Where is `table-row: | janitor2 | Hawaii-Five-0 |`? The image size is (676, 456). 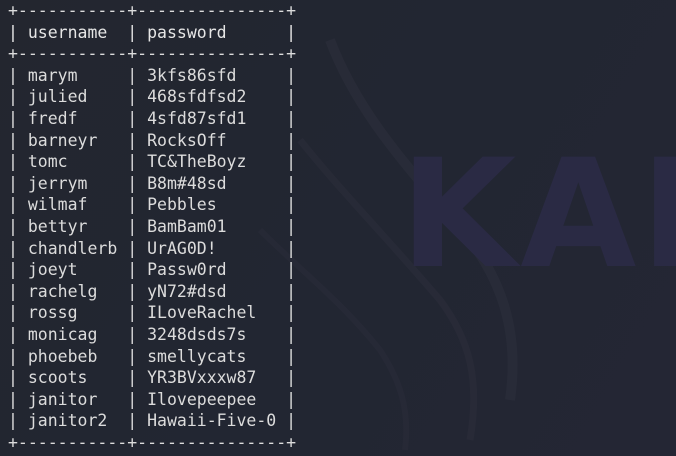 table-row: | janitor2 | Hawaii-Five-0 | is located at coordinates (152, 421).